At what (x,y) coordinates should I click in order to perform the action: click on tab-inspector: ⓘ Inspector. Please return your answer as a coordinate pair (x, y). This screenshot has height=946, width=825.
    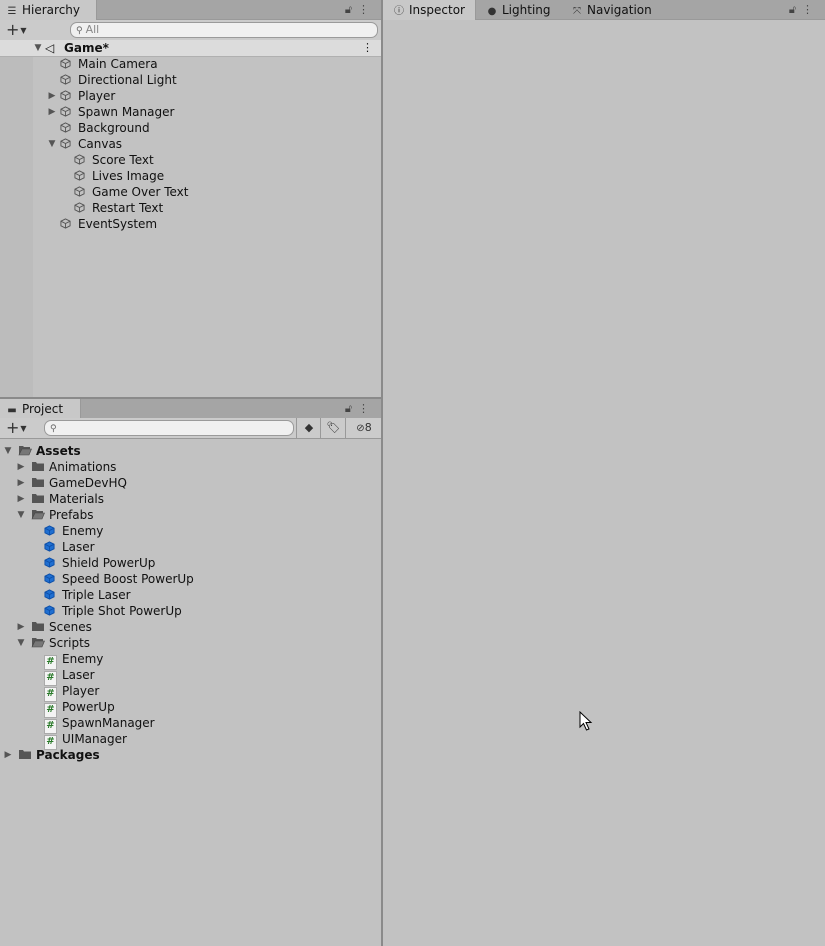
    Looking at the image, I should click on (429, 10).